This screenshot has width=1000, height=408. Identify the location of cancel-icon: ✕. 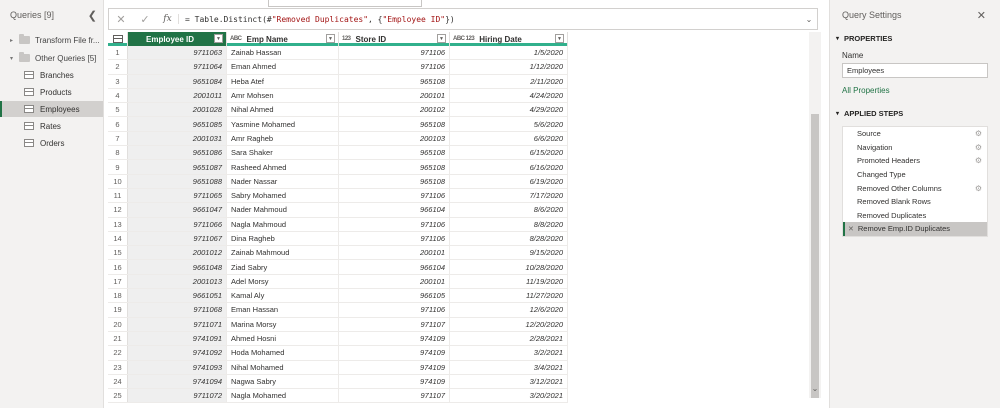
(121, 19).